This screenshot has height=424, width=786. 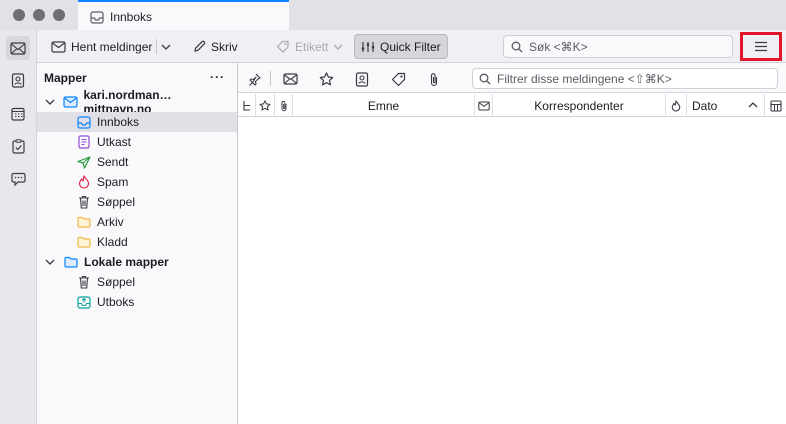 What do you see at coordinates (71, 262) in the screenshot?
I see `local-folder-icon` at bounding box center [71, 262].